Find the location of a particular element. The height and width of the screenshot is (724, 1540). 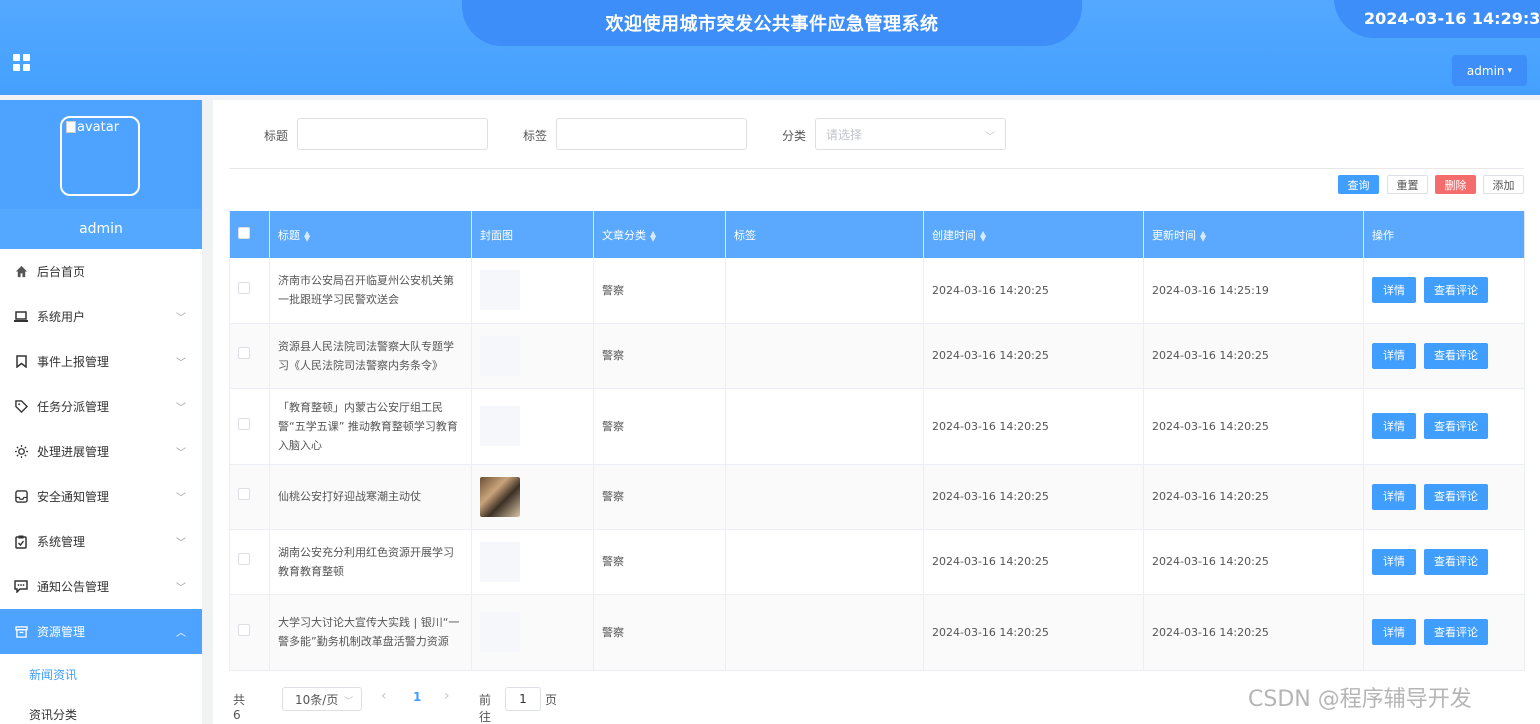

bookmark-icon is located at coordinates (21, 362).